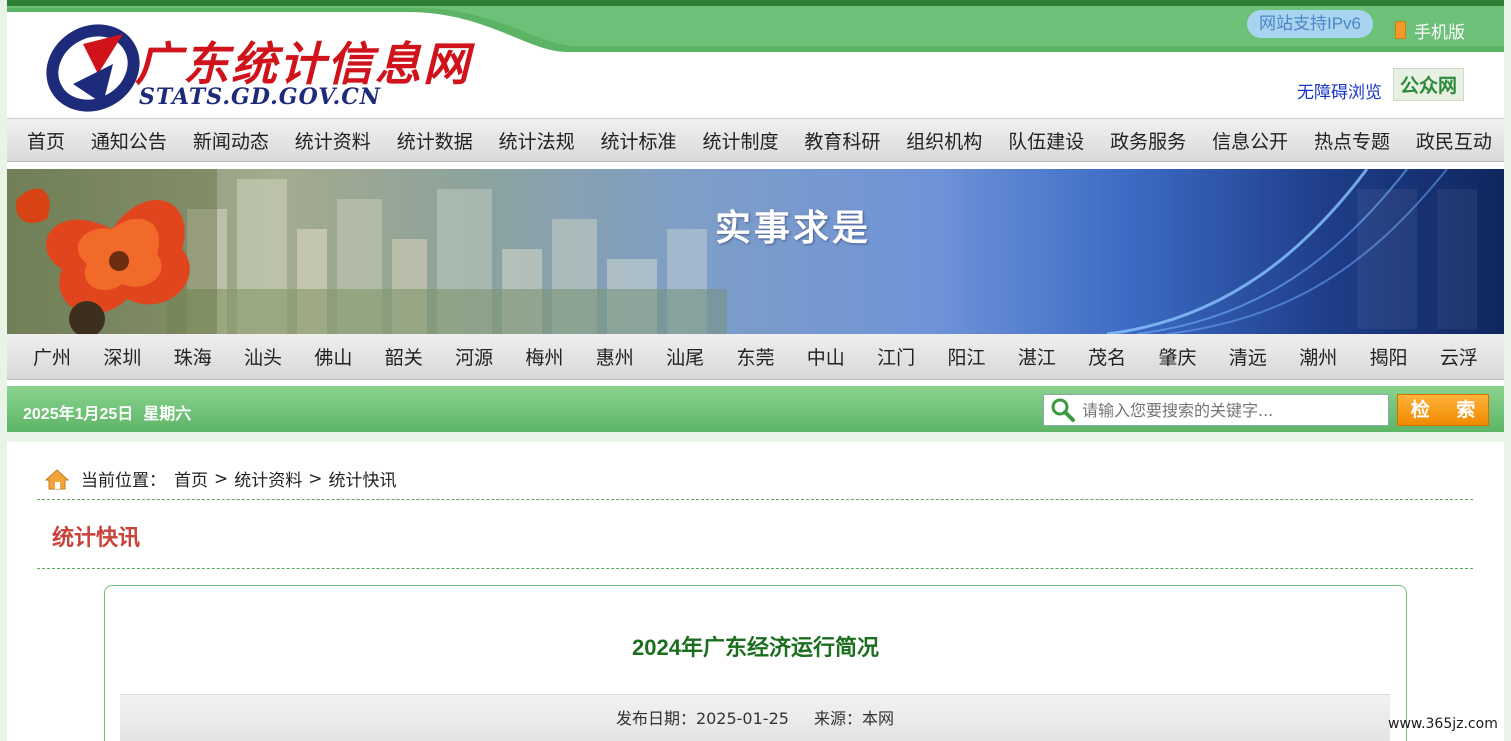  Describe the element at coordinates (193, 356) in the screenshot. I see `city-link-zhuhai: 珠海` at that location.